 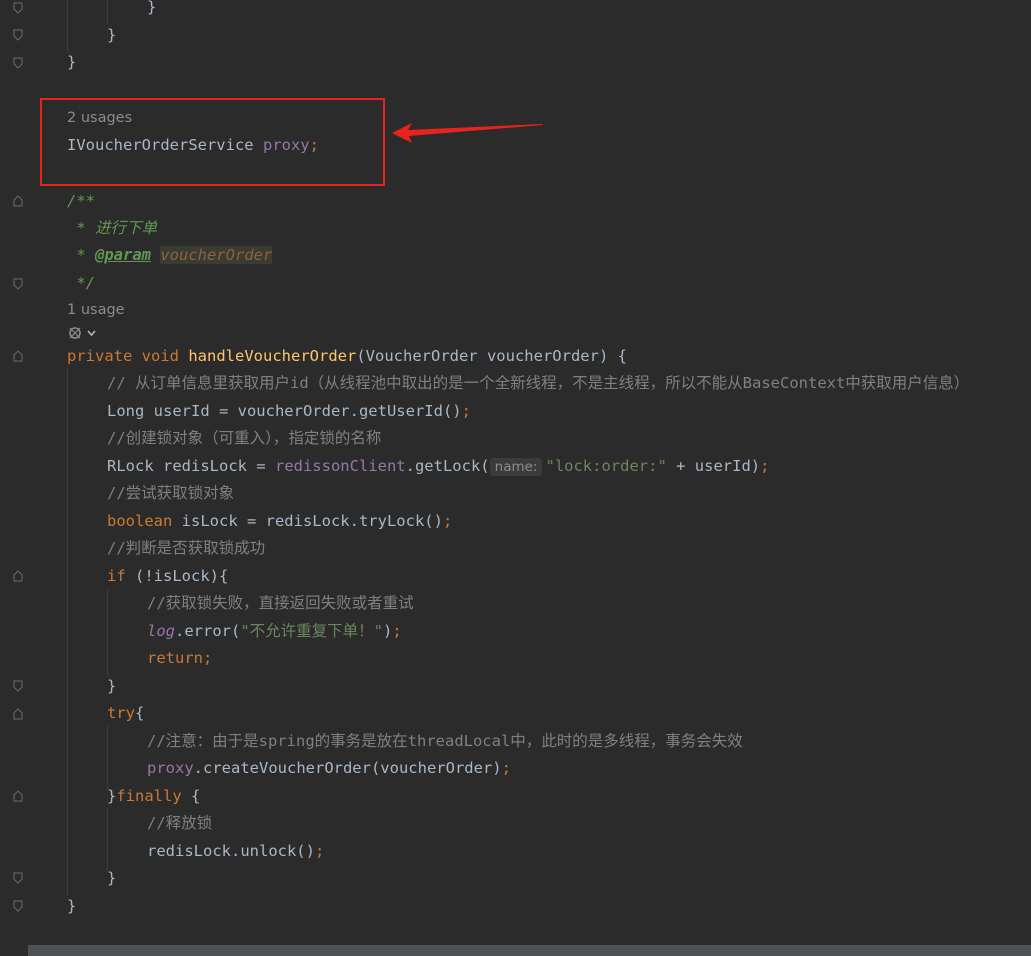 I want to click on comment-line: //获取锁失败，直接返回失败或者重试, so click(x=280, y=603).